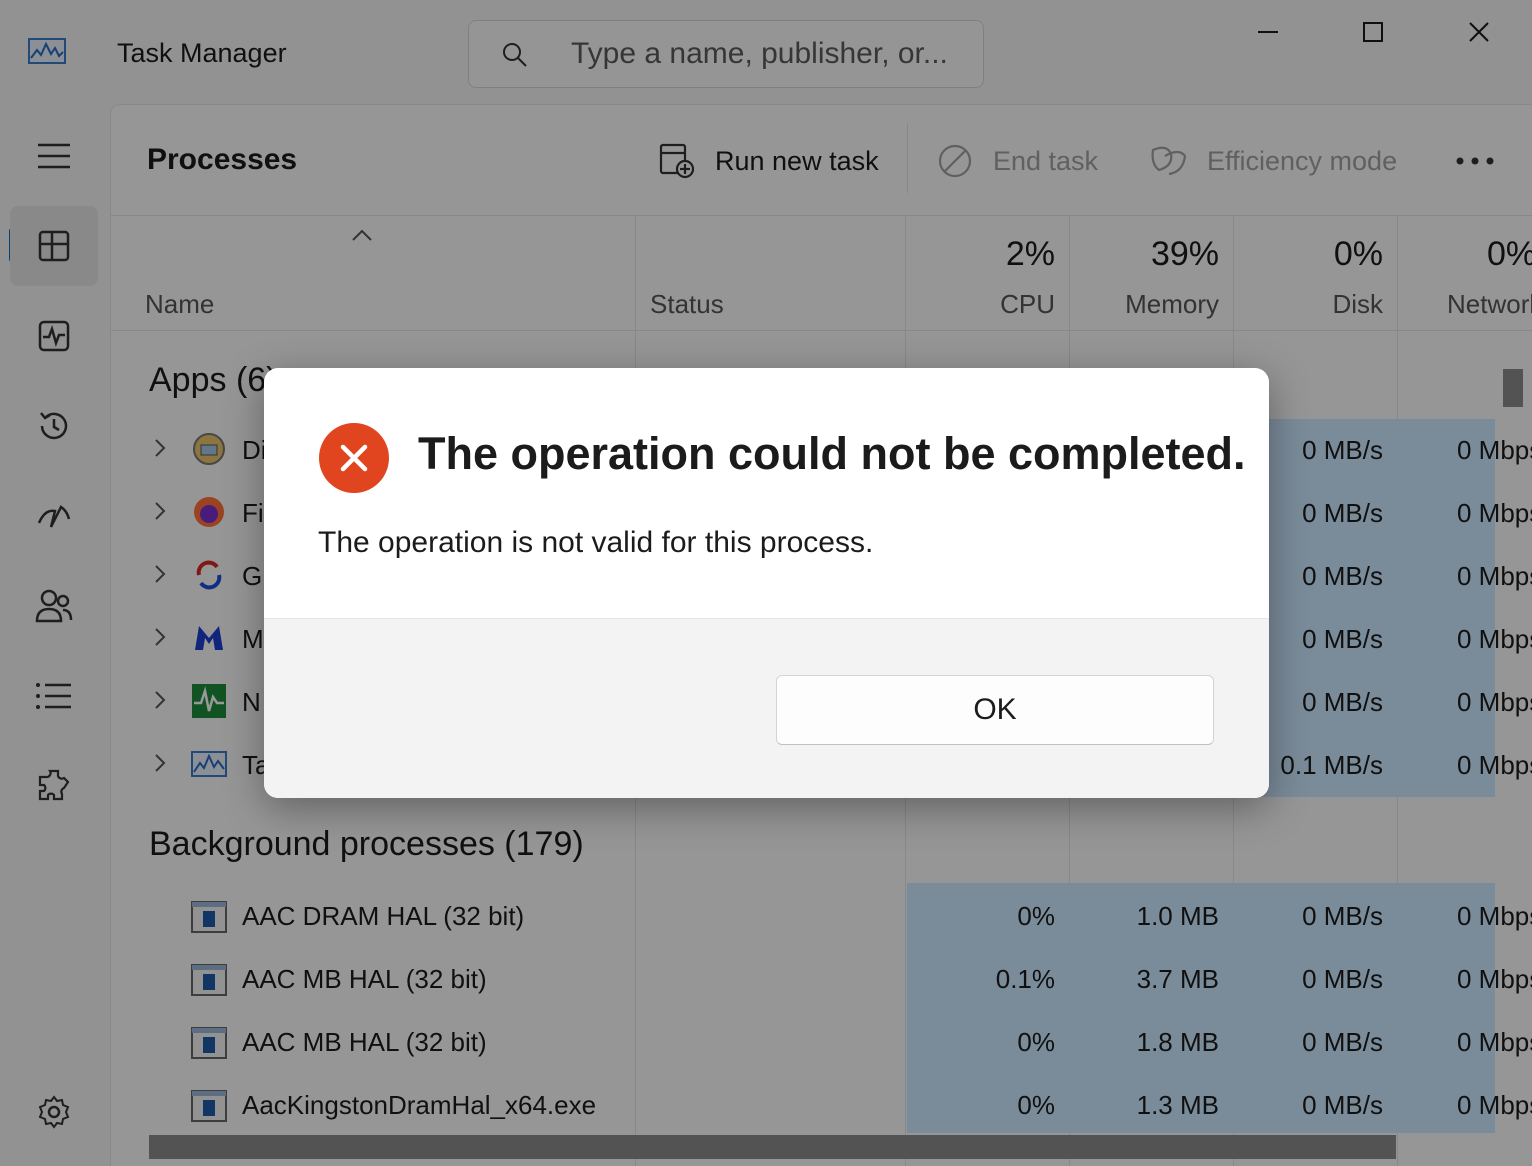  What do you see at coordinates (995, 710) in the screenshot?
I see `ok-button: OK` at bounding box center [995, 710].